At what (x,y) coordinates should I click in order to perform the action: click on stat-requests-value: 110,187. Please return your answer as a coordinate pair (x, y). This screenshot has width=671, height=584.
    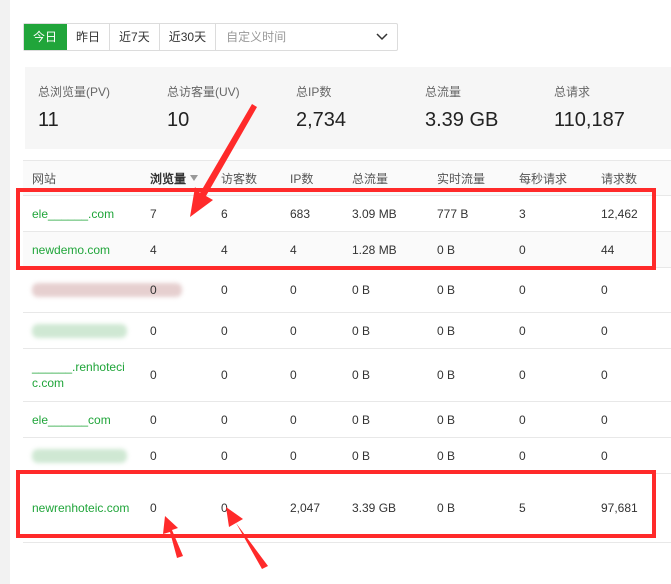
    Looking at the image, I should click on (589, 120).